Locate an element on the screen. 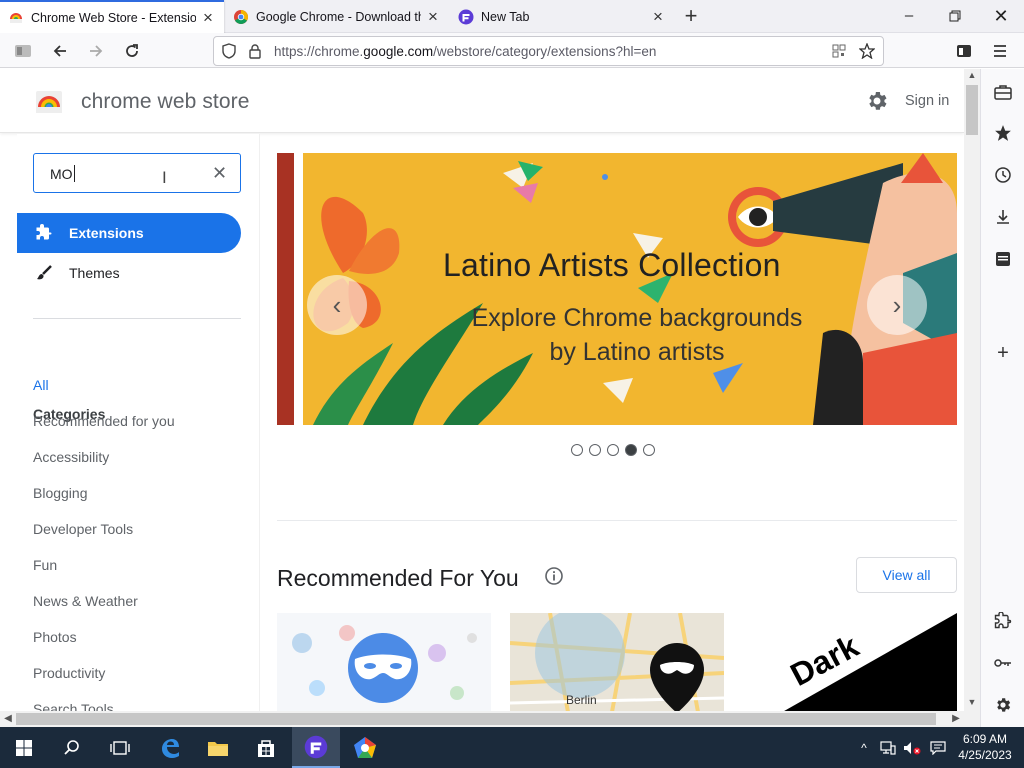 Image resolution: width=1024 pixels, height=768 pixels. sidebar-item-label: Themes is located at coordinates (94, 273).